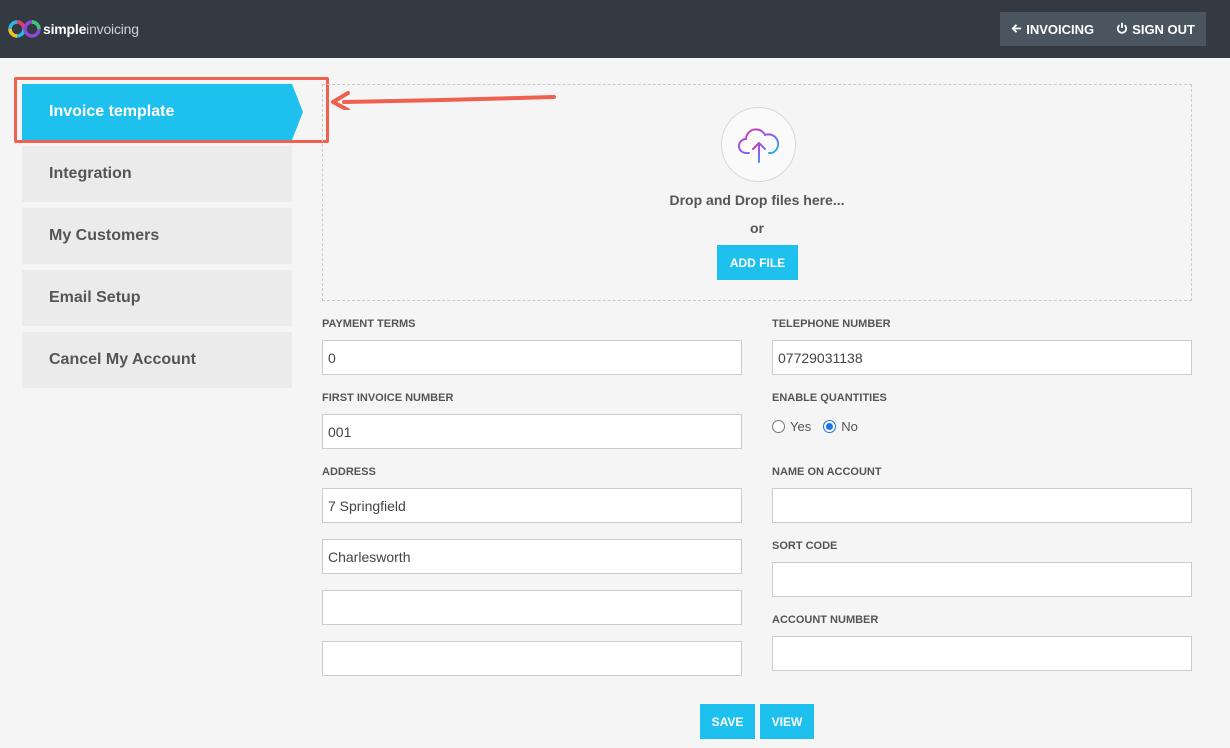 Image resolution: width=1230 pixels, height=748 pixels. Describe the element at coordinates (982, 653) in the screenshot. I see `account-number-input` at that location.